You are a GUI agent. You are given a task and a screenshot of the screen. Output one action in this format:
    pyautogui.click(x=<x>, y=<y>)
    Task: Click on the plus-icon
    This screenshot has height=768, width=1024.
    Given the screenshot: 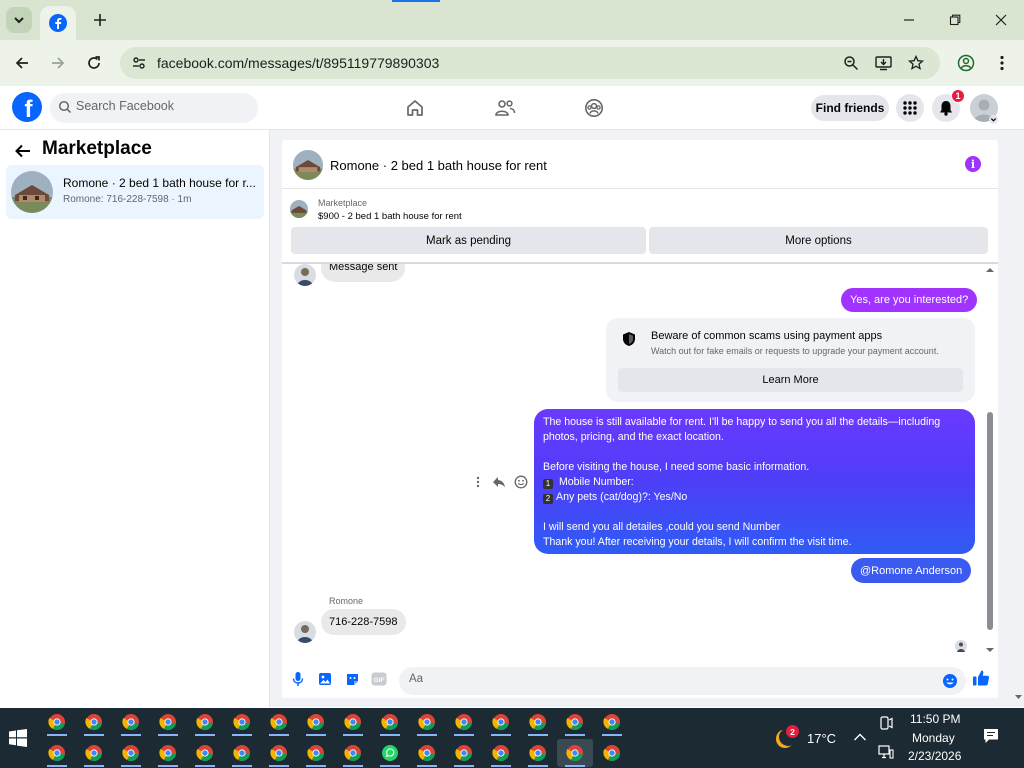 What is the action you would take?
    pyautogui.click(x=100, y=20)
    